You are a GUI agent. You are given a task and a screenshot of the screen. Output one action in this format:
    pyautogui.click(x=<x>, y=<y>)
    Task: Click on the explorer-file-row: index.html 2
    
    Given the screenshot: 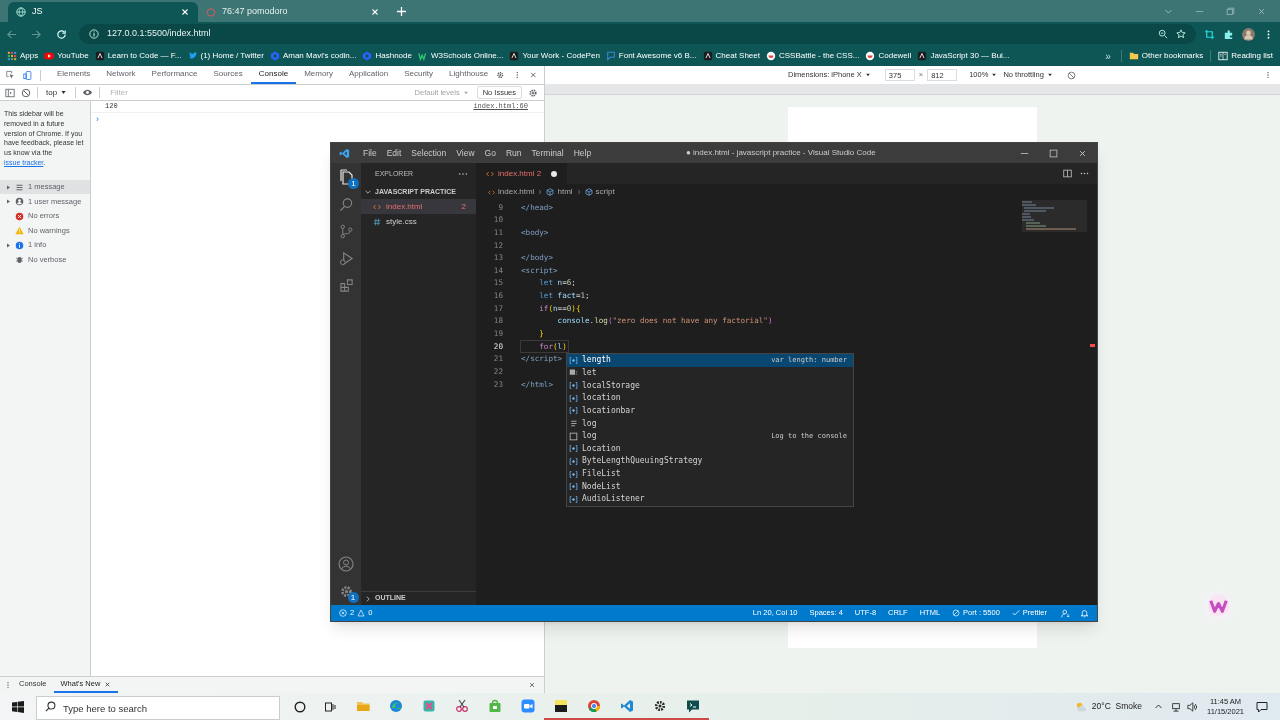 What is the action you would take?
    pyautogui.click(x=418, y=206)
    